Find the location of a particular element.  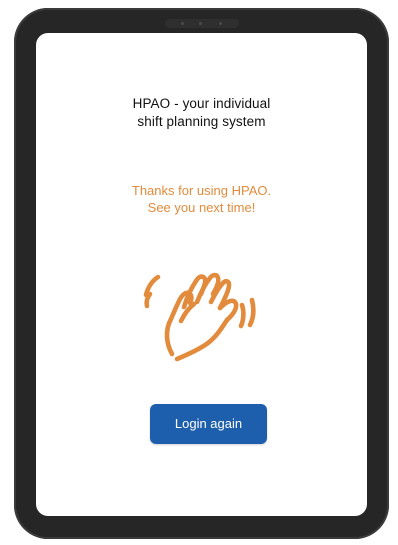

app-title-line-1: HPAO - your individual is located at coordinates (201, 103).